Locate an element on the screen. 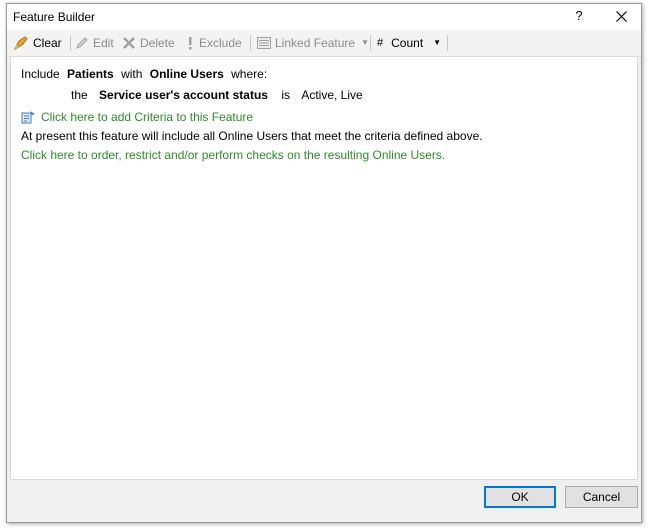 The height and width of the screenshot is (528, 648). eraser-icon is located at coordinates (20, 43).